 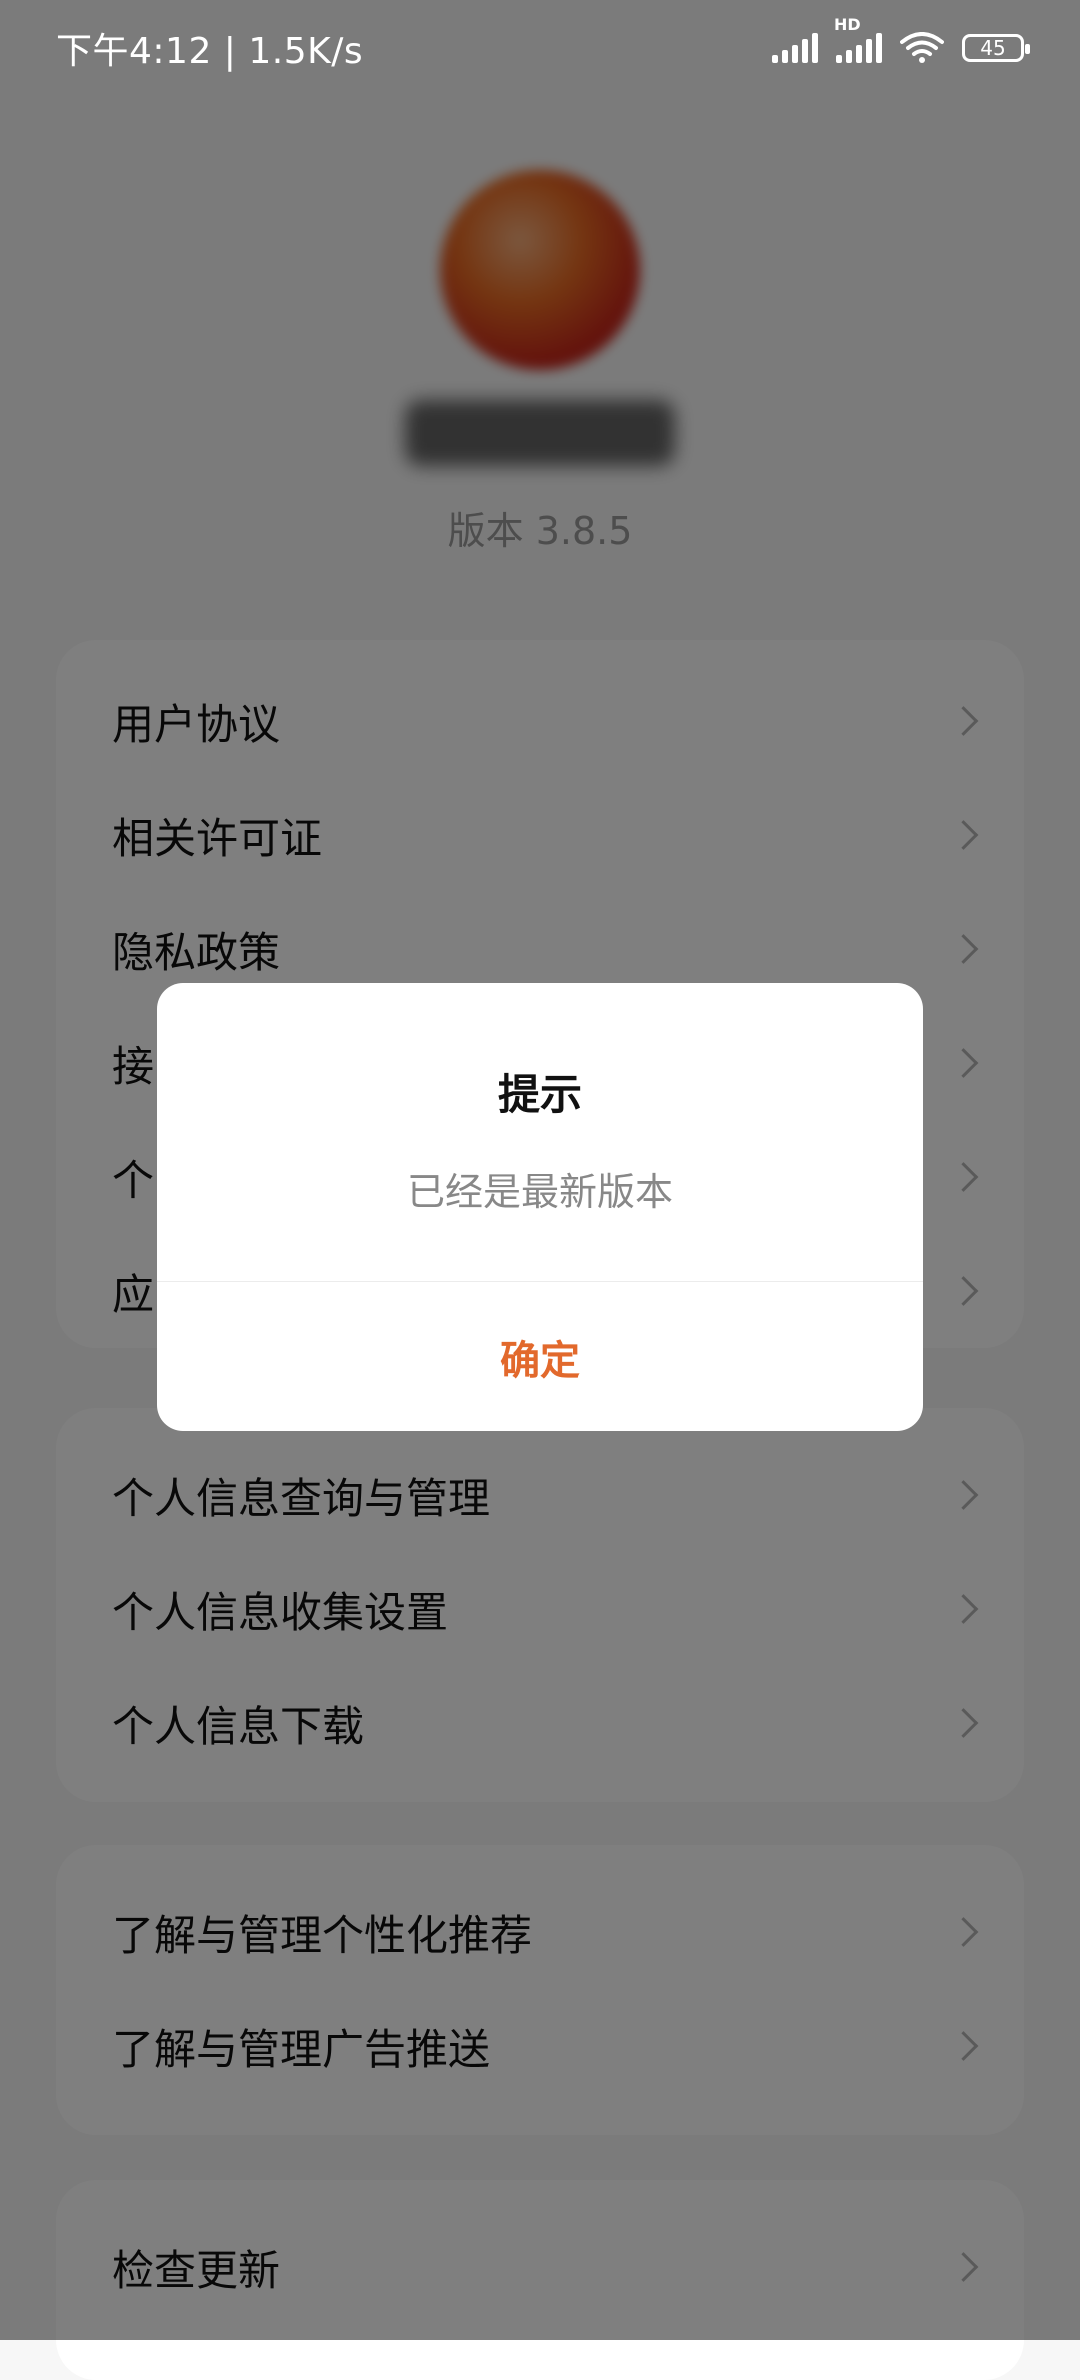 I want to click on dialog-title: 提示, so click(x=539, y=1094).